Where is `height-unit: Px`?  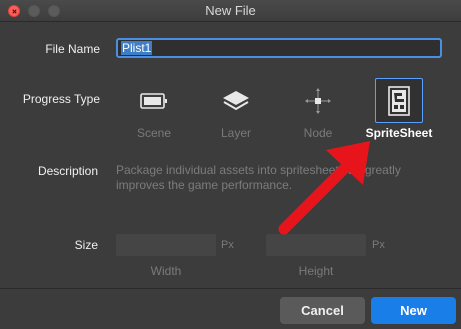 height-unit: Px is located at coordinates (378, 245).